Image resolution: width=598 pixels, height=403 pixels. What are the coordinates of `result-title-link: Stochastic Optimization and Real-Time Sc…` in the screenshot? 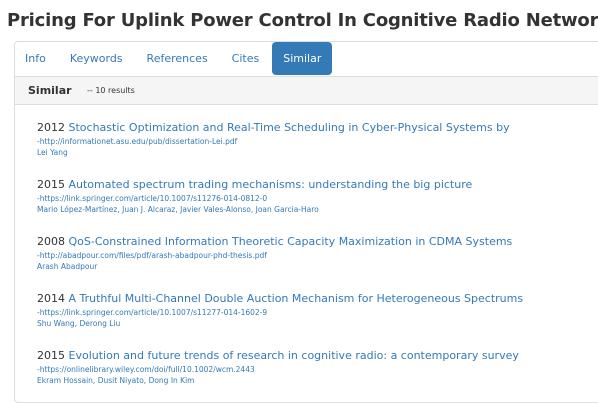 It's located at (289, 127).